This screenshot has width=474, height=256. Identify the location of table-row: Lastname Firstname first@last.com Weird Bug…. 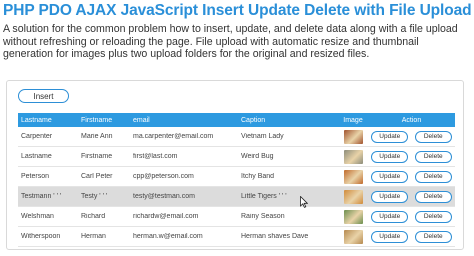
(236, 157).